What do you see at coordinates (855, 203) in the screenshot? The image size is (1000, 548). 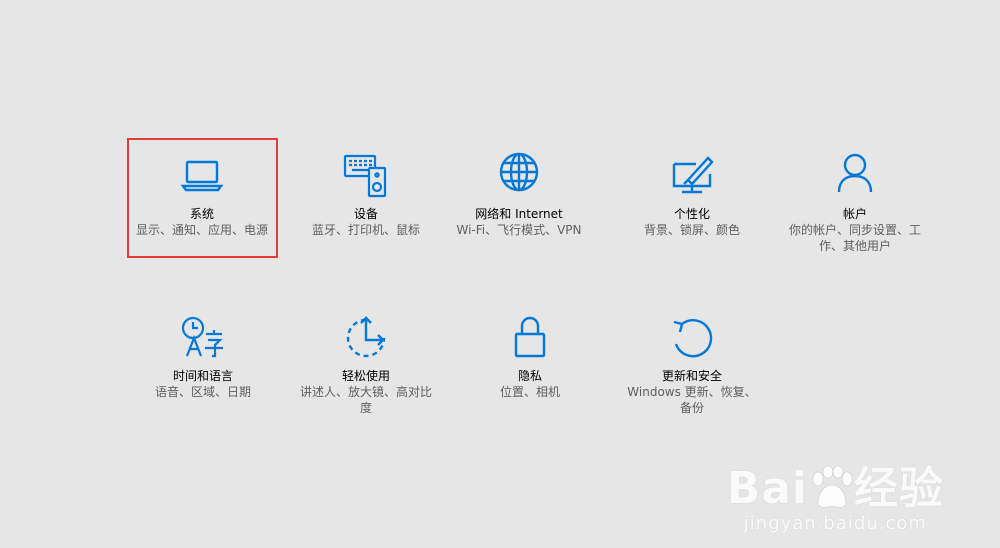 I see `settings-tile-accounts: 帐户 你的帐户、同步设置、工作、其他用户` at bounding box center [855, 203].